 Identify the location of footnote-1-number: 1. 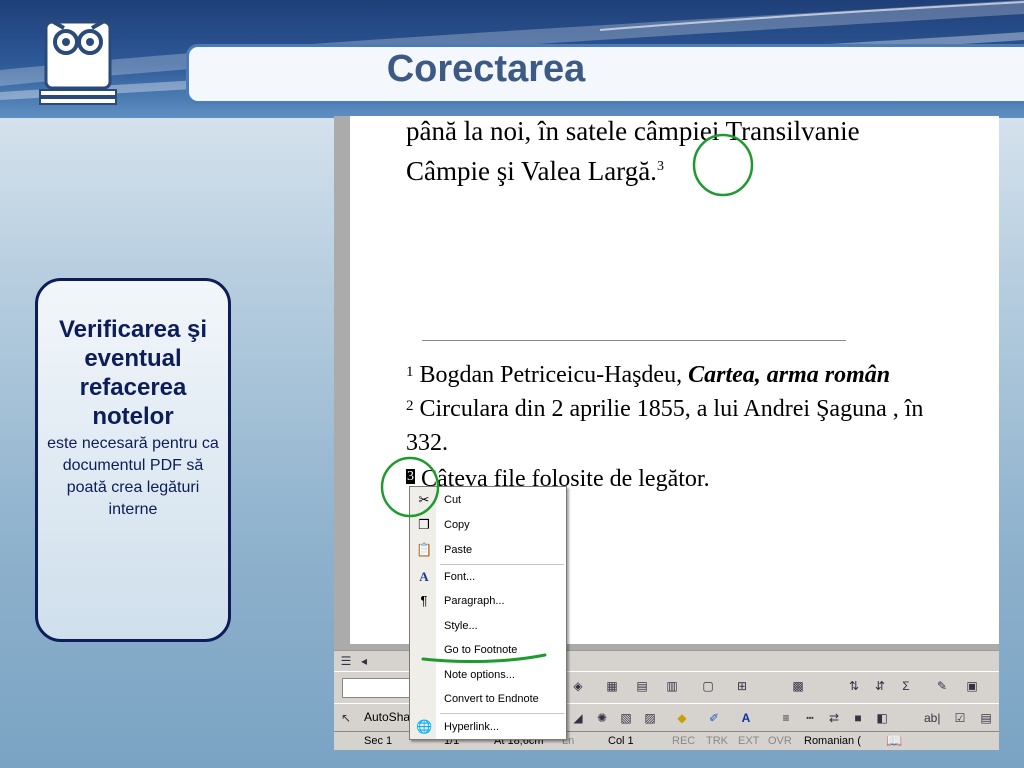
(410, 372).